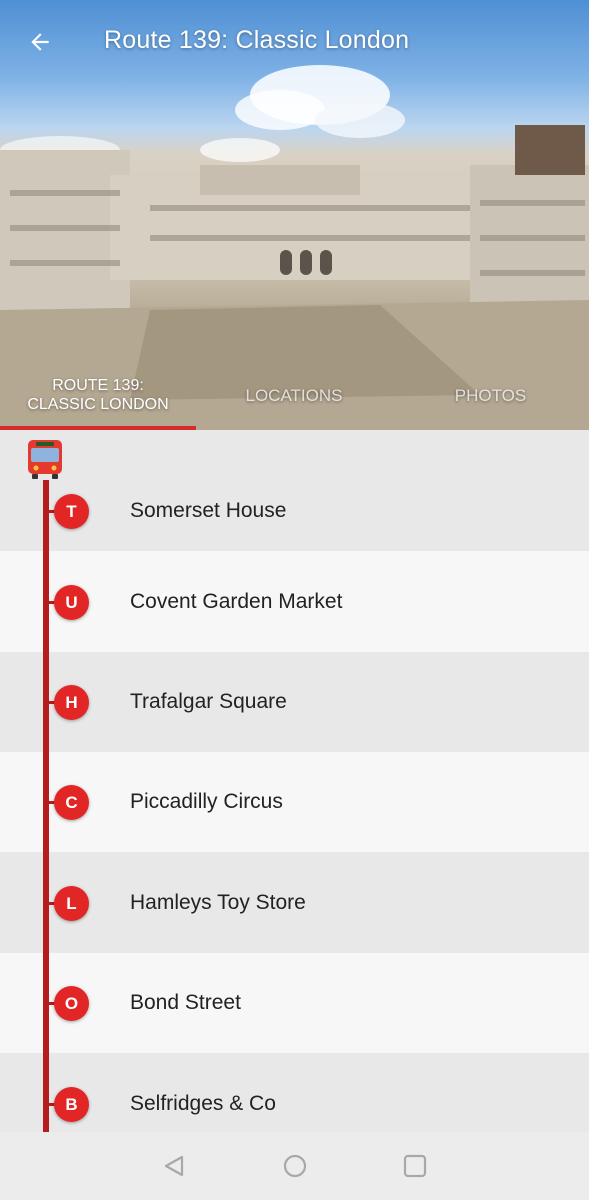 The width and height of the screenshot is (589, 1200). I want to click on nav-home-button, so click(295, 1166).